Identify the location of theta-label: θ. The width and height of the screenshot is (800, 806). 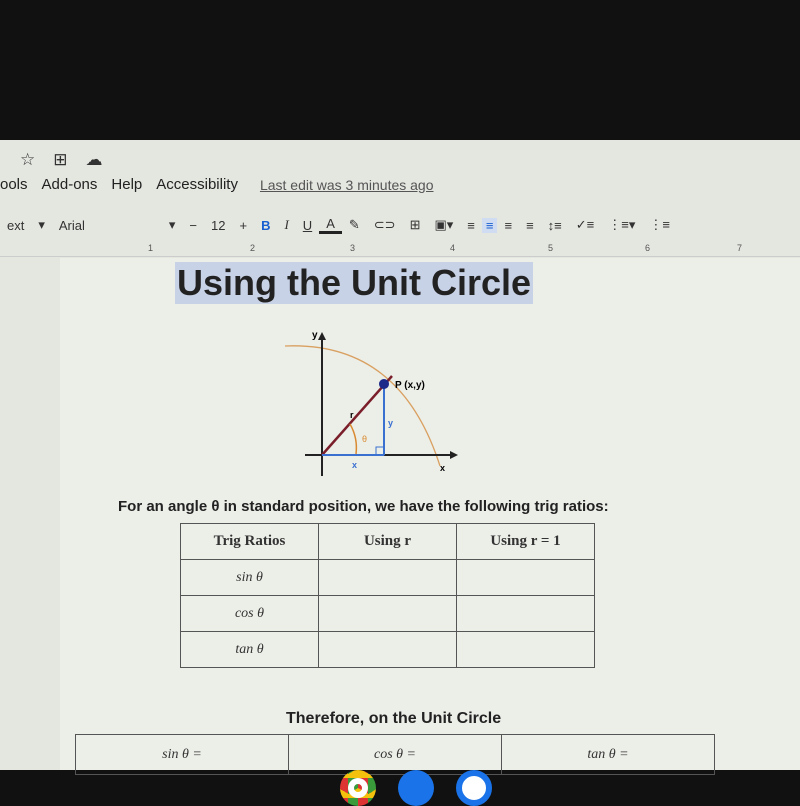
(364, 439).